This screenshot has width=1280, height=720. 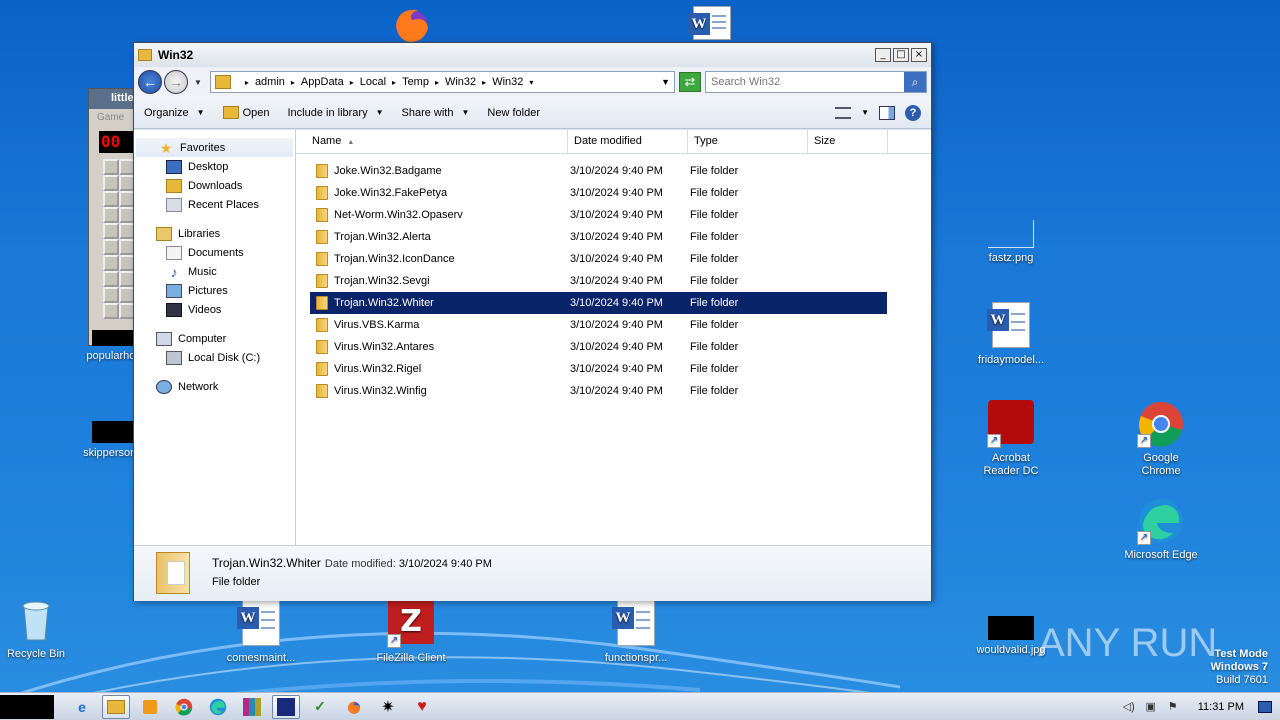 What do you see at coordinates (354, 707) in the screenshot?
I see `firefox-taskbar-icon` at bounding box center [354, 707].